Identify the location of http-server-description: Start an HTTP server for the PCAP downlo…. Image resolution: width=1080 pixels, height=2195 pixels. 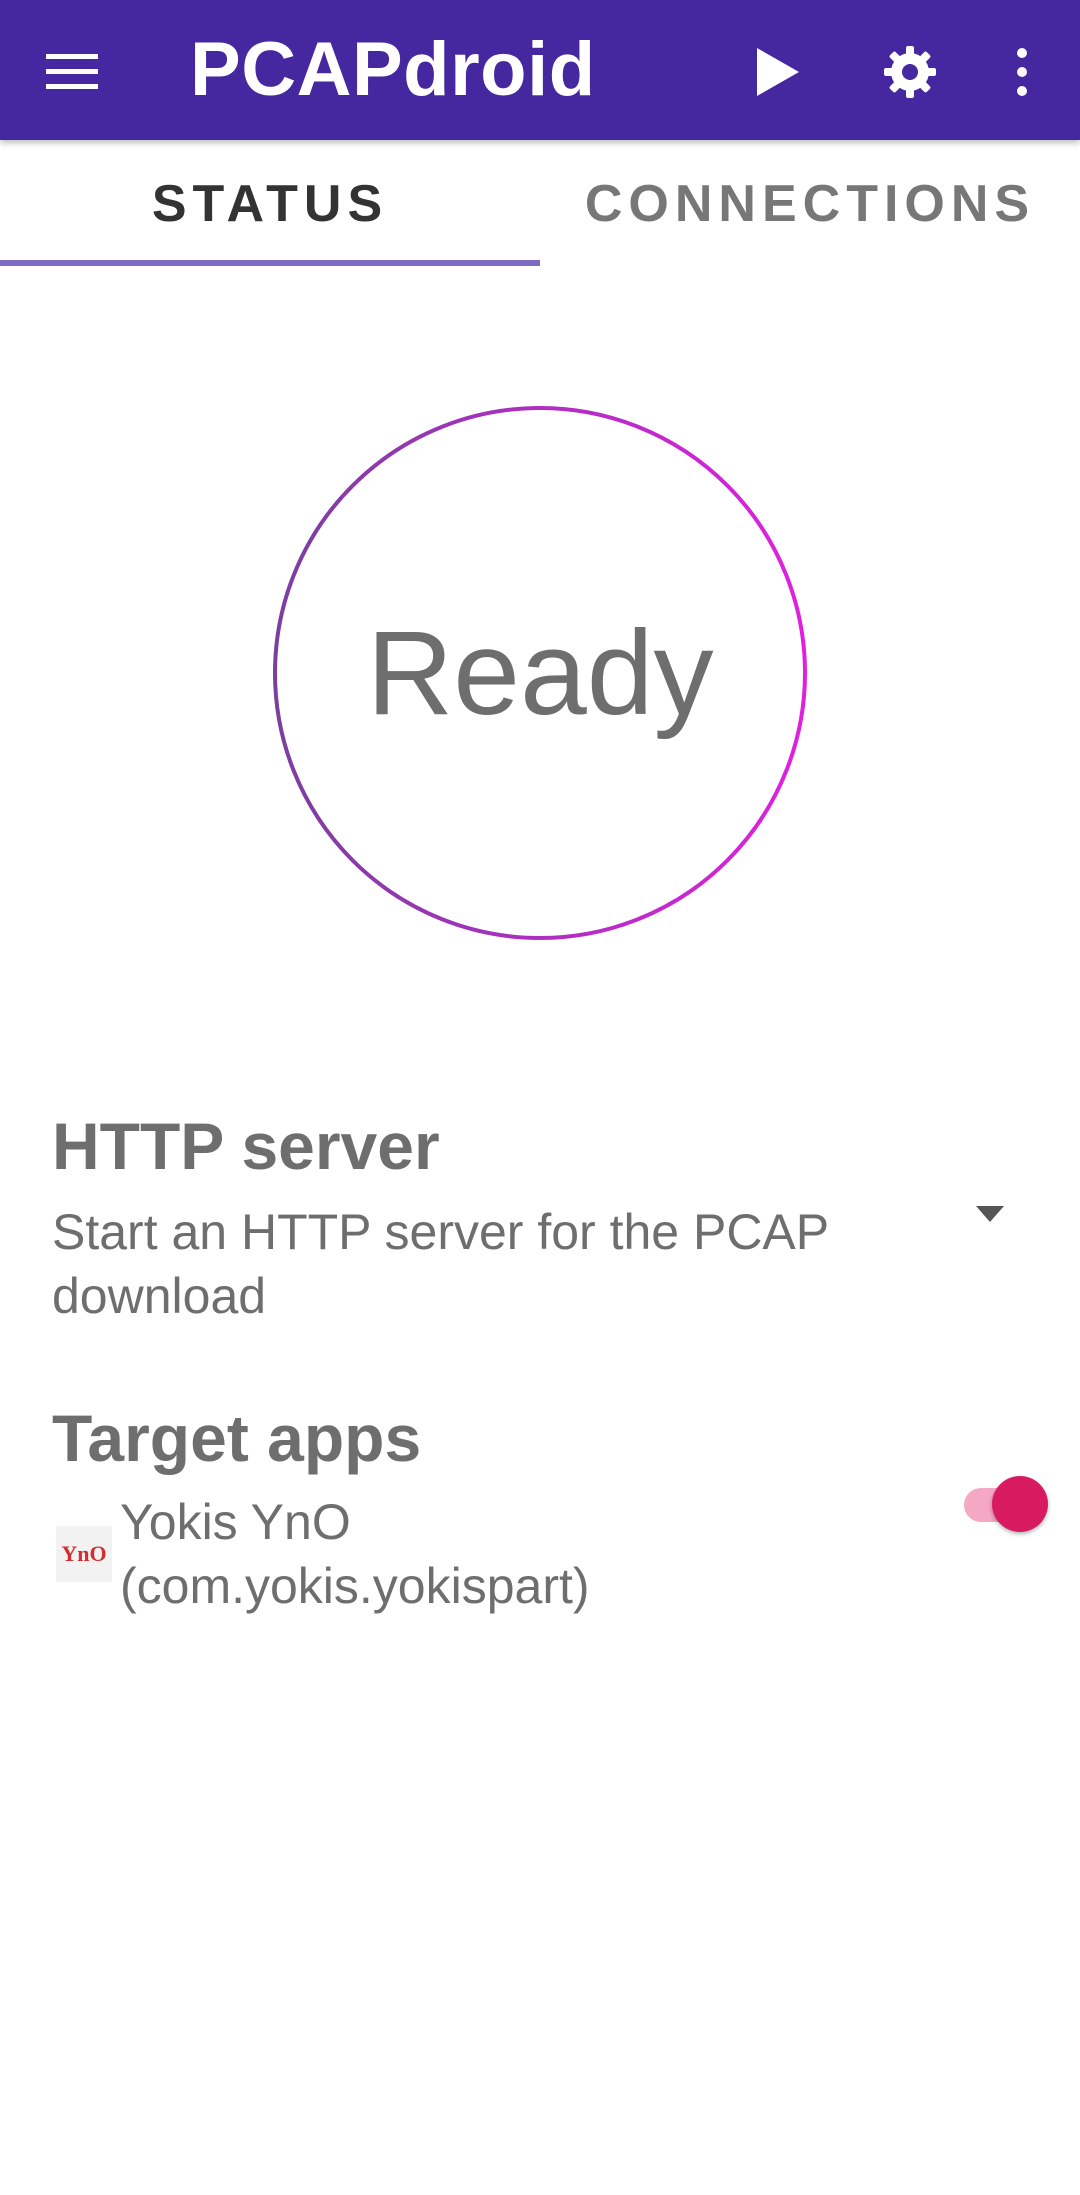
(440, 1264).